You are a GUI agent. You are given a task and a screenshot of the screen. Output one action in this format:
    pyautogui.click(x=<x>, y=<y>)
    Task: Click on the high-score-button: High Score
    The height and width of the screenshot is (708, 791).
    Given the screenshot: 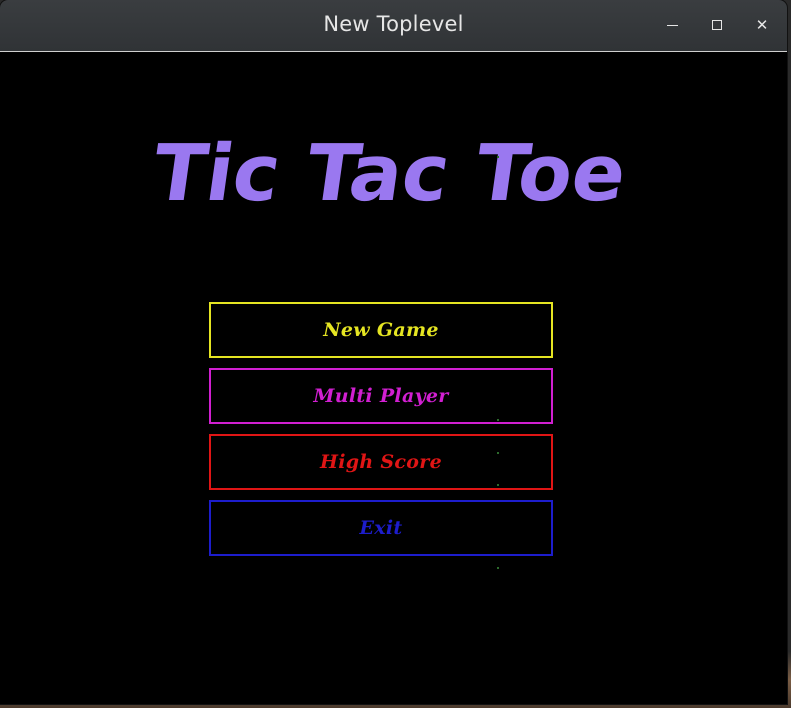 What is the action you would take?
    pyautogui.click(x=381, y=462)
    